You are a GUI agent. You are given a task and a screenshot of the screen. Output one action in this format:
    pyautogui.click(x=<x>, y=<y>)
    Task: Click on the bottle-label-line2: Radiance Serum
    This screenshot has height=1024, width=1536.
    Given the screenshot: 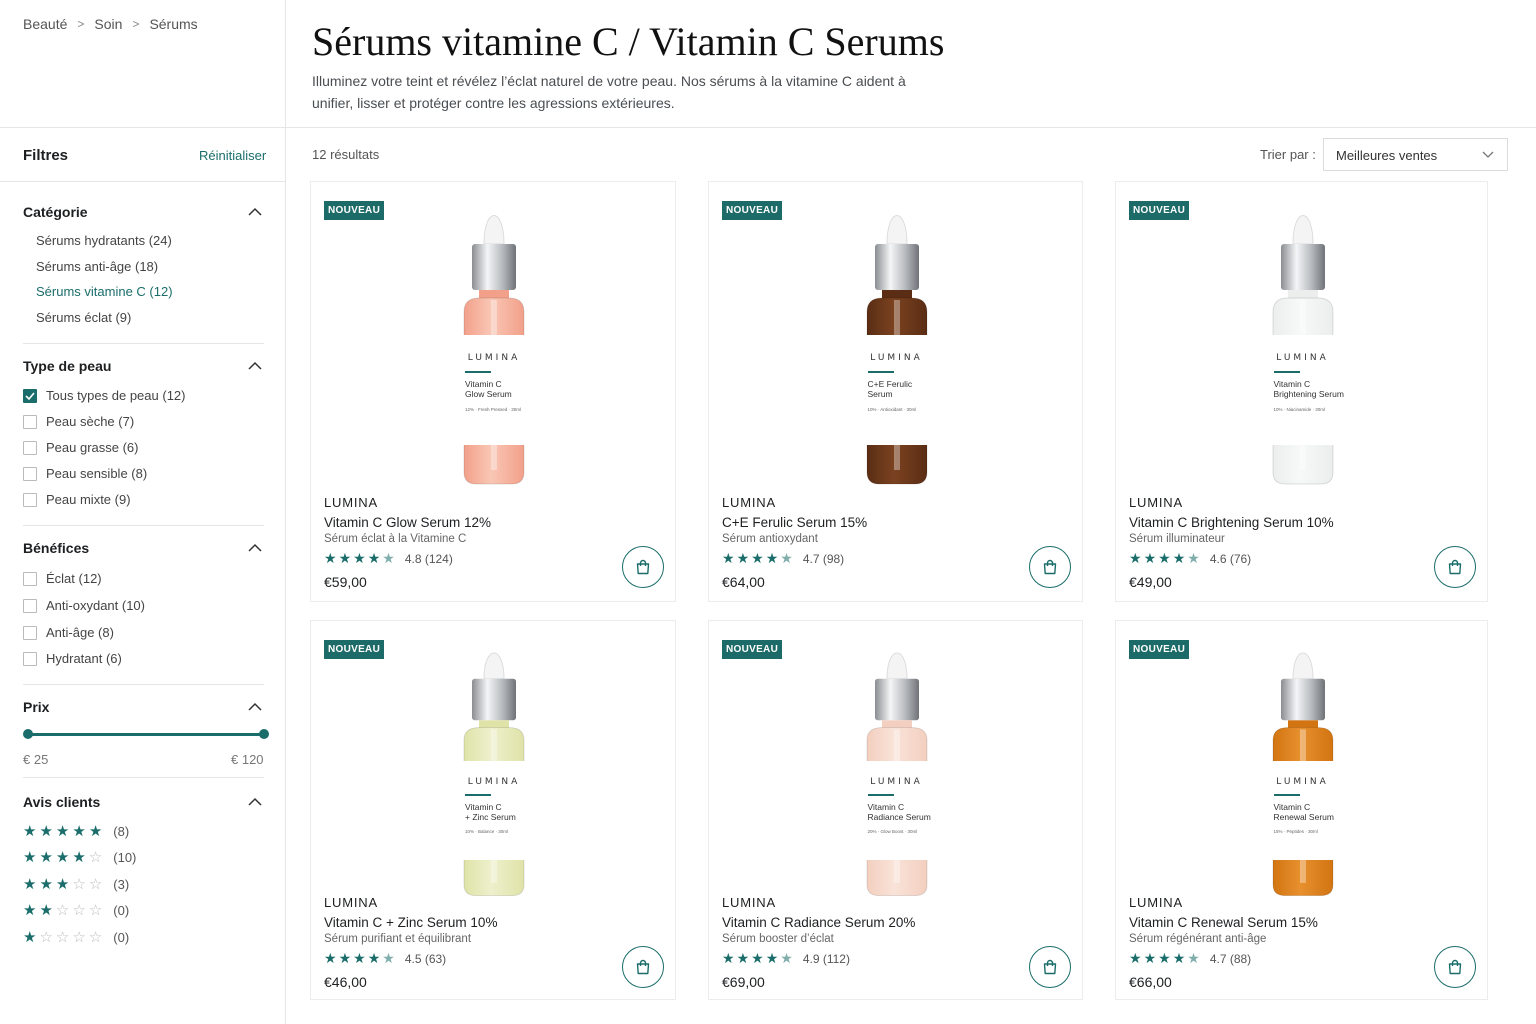 What is the action you would take?
    pyautogui.click(x=899, y=816)
    